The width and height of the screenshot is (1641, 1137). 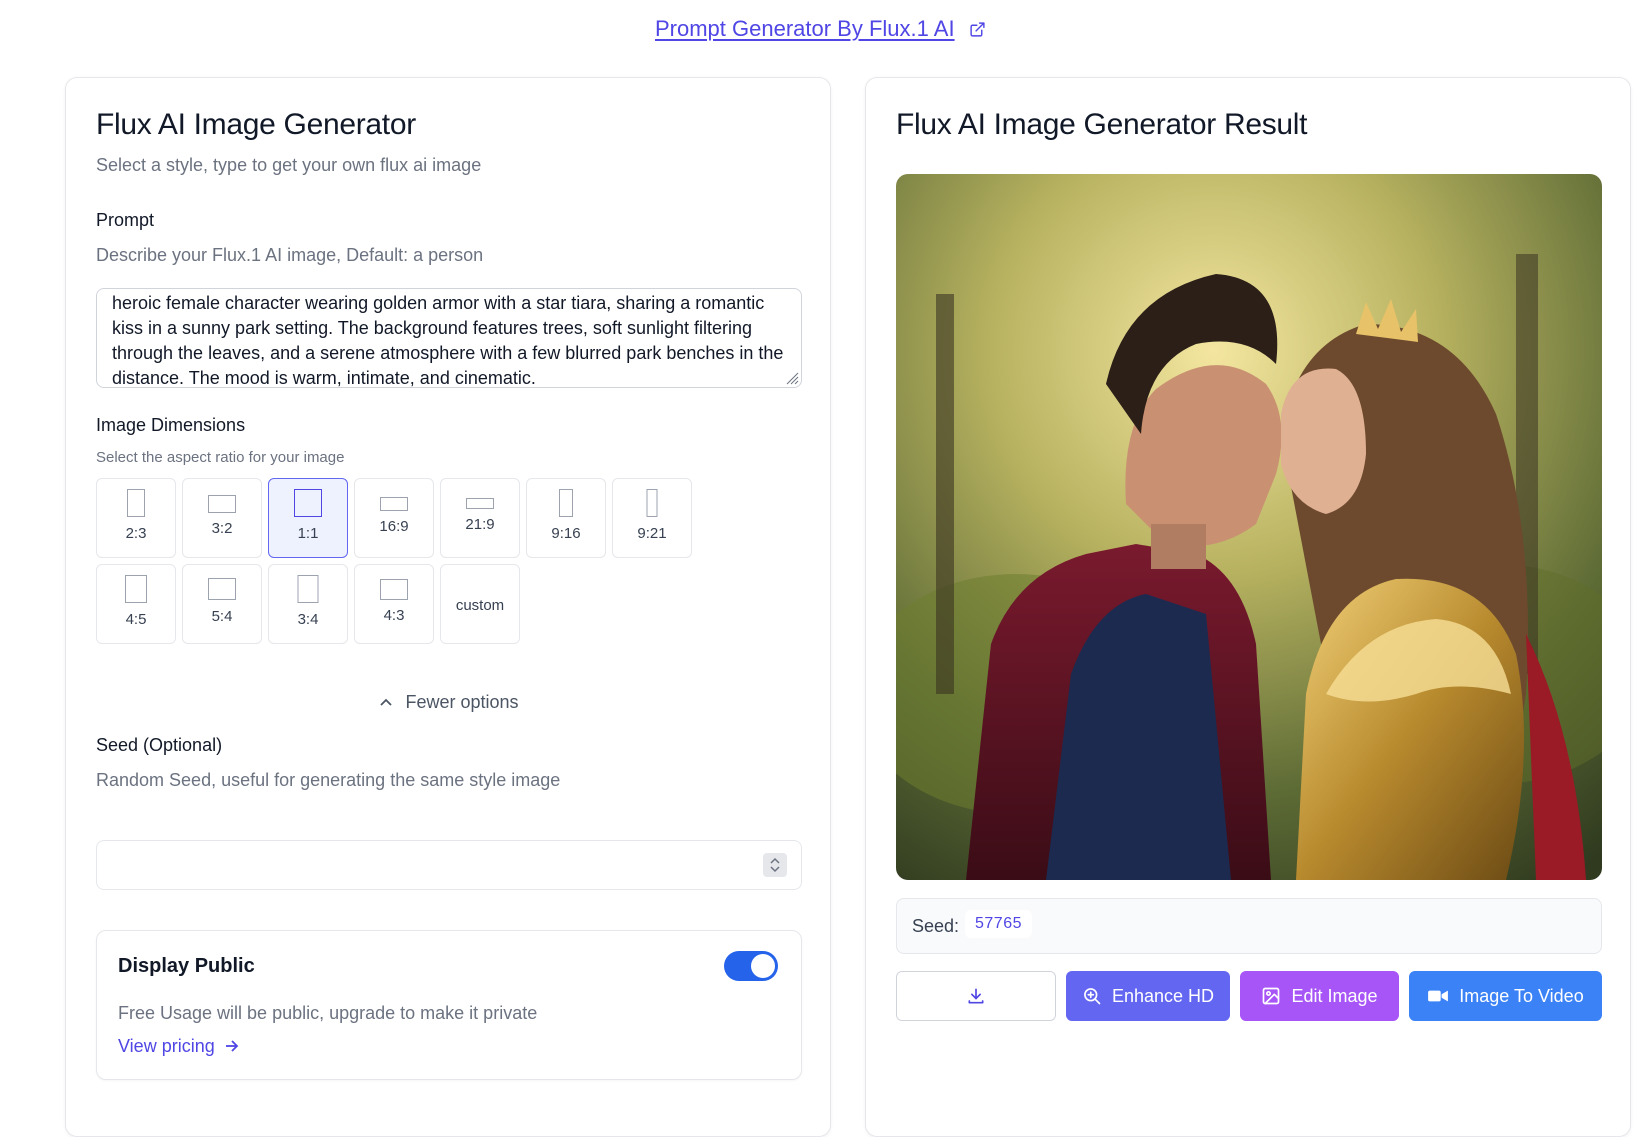 I want to click on fewer-options-toggle: Fewer options, so click(x=449, y=702).